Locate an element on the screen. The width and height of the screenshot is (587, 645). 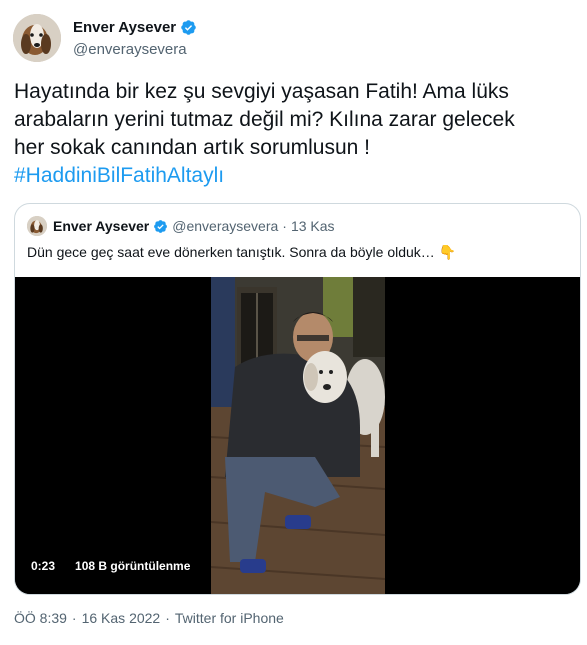
quoted-date: 13 Kas is located at coordinates (312, 226).